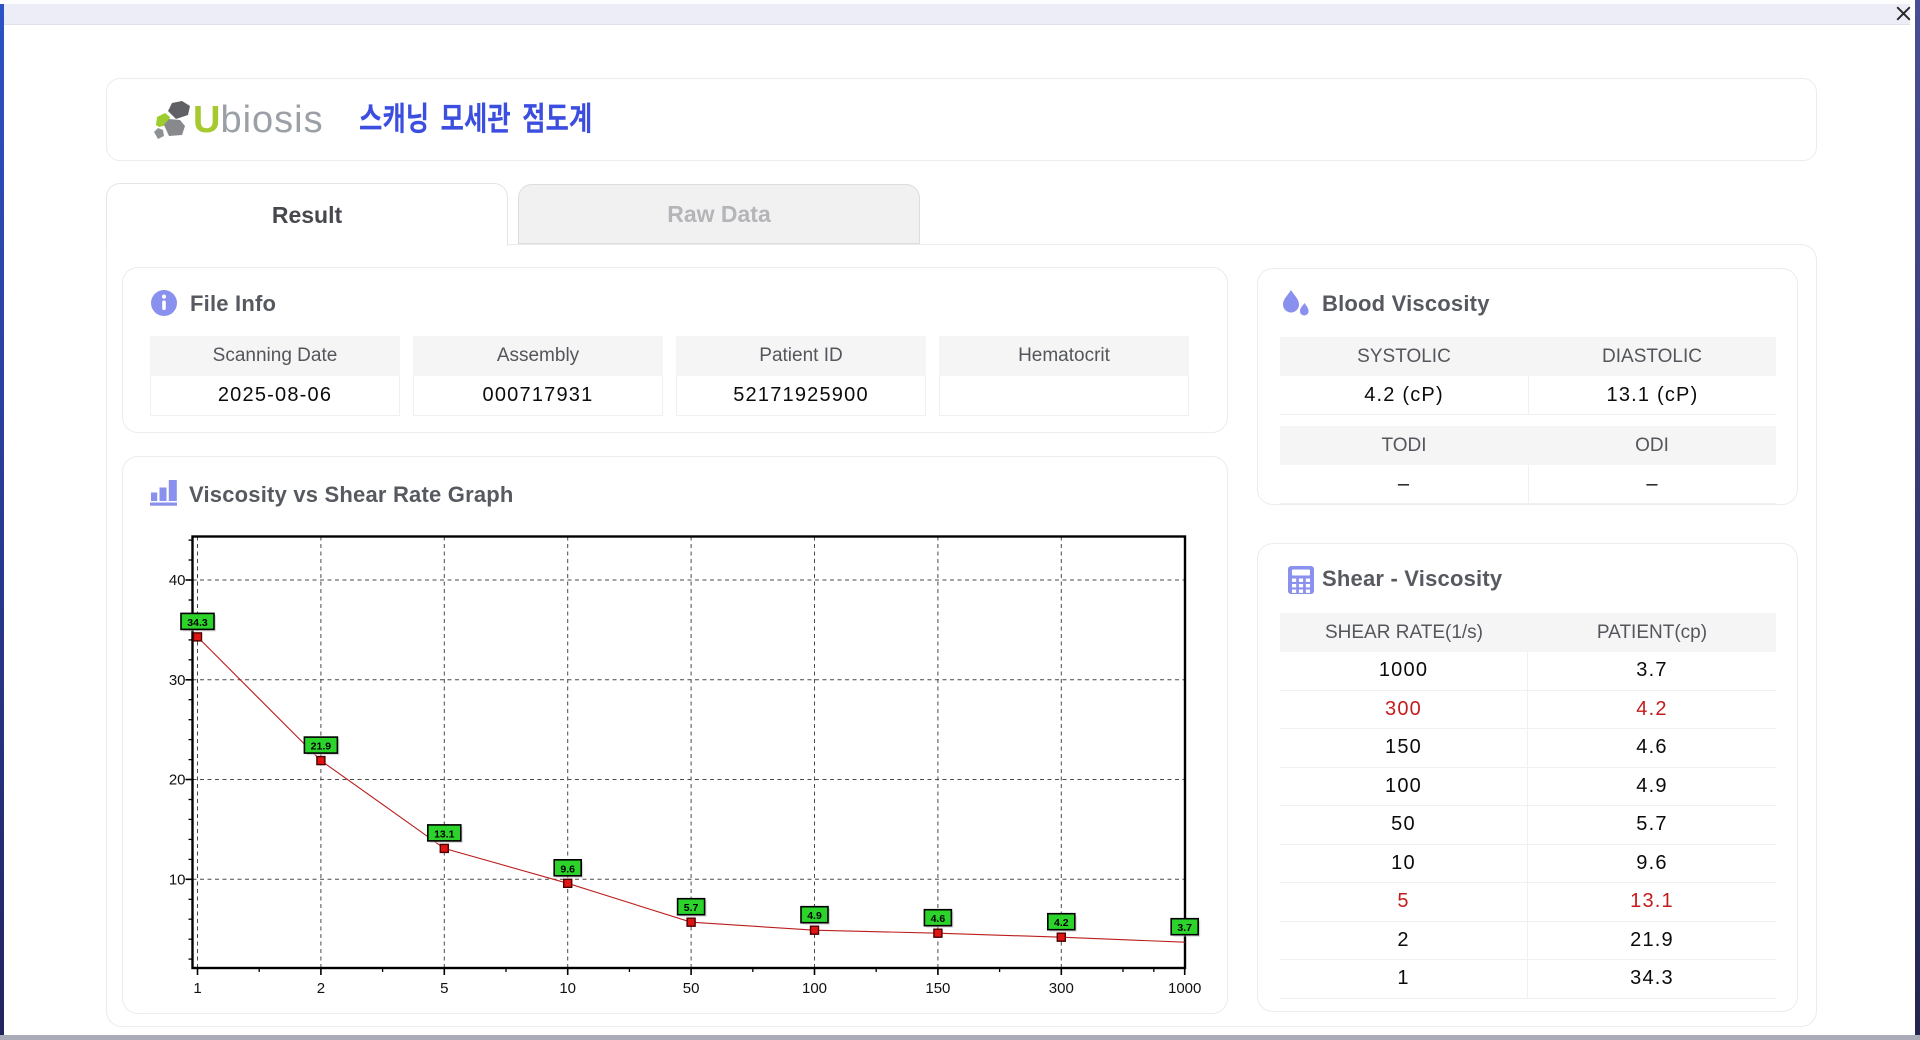 The width and height of the screenshot is (1920, 1040). What do you see at coordinates (691, 908) in the screenshot?
I see `svg-text: 5.7` at bounding box center [691, 908].